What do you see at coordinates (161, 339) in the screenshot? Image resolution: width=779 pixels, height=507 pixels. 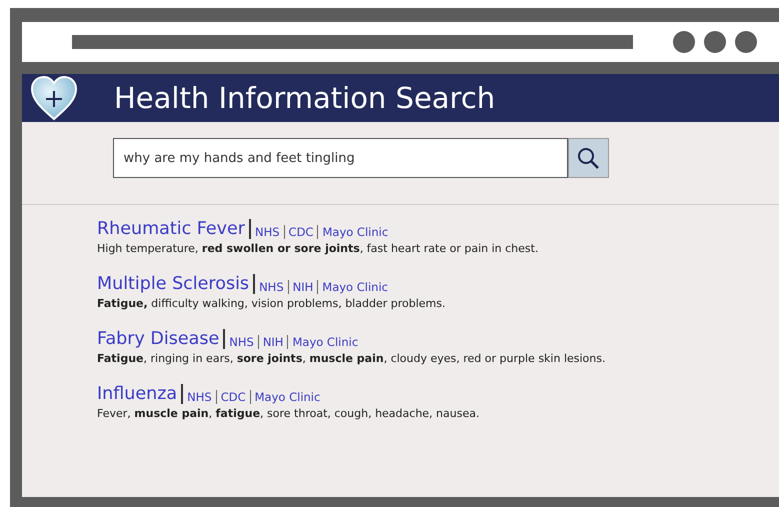 I see `result-title-link: Fabry Disease` at bounding box center [161, 339].